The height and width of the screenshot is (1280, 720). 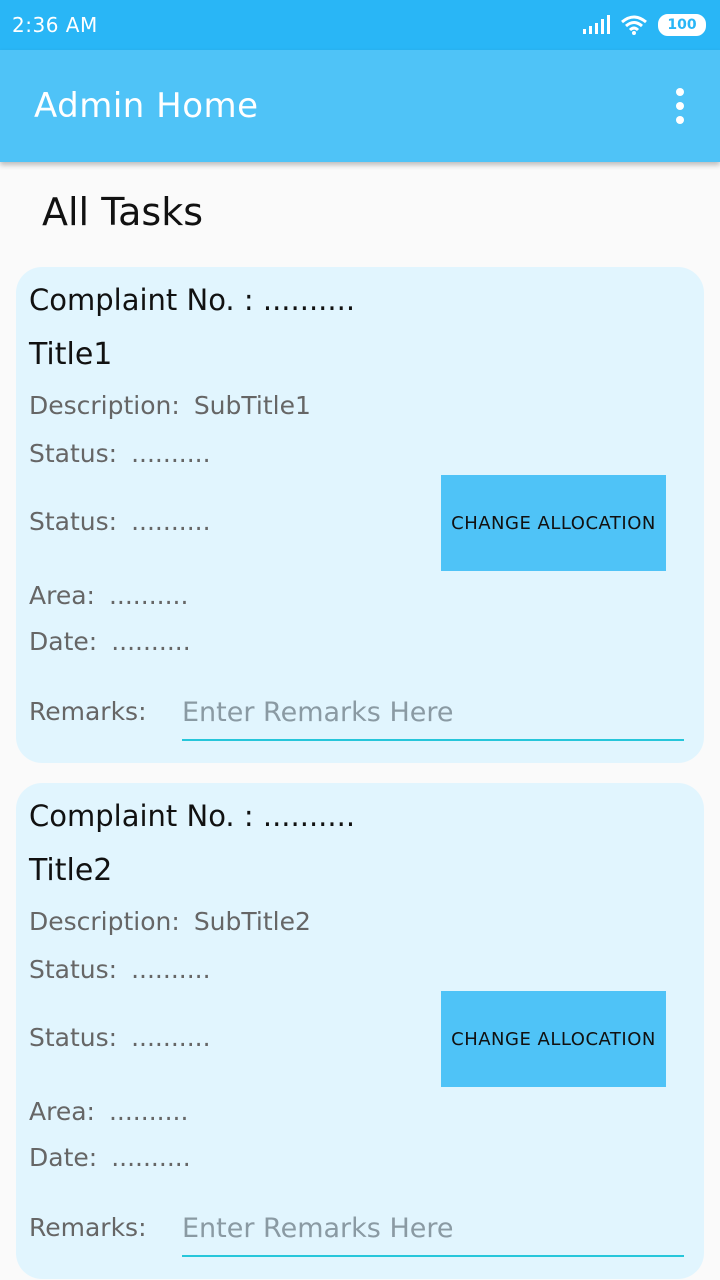 What do you see at coordinates (146, 106) in the screenshot?
I see `app-title: Admin Home` at bounding box center [146, 106].